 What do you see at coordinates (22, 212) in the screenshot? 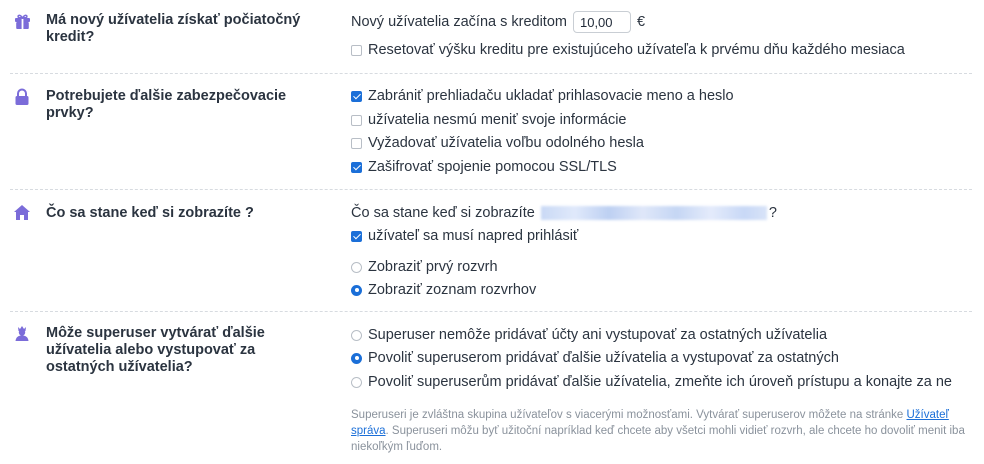
I see `home-icon` at bounding box center [22, 212].